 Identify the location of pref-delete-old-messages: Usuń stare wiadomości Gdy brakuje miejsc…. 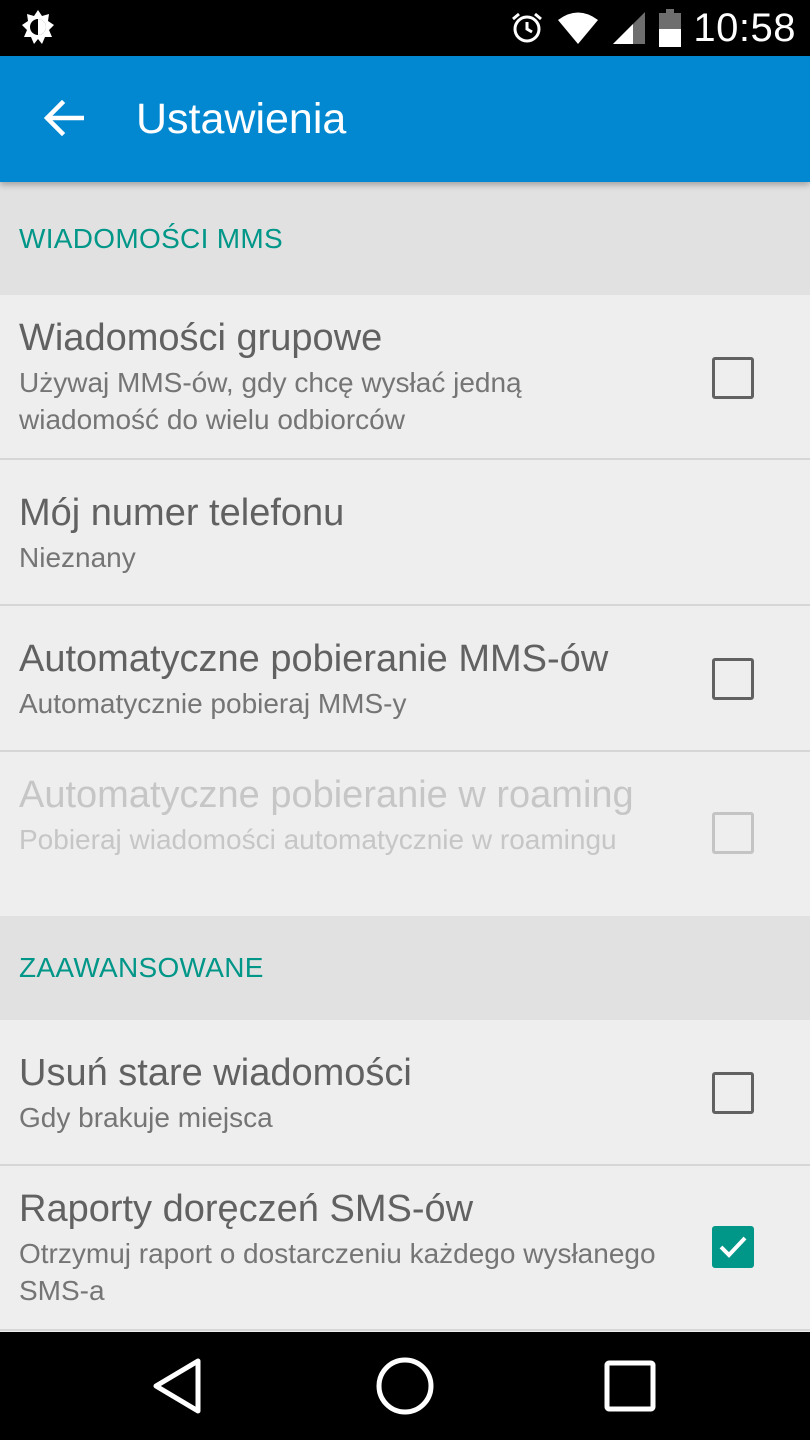
(405, 1093).